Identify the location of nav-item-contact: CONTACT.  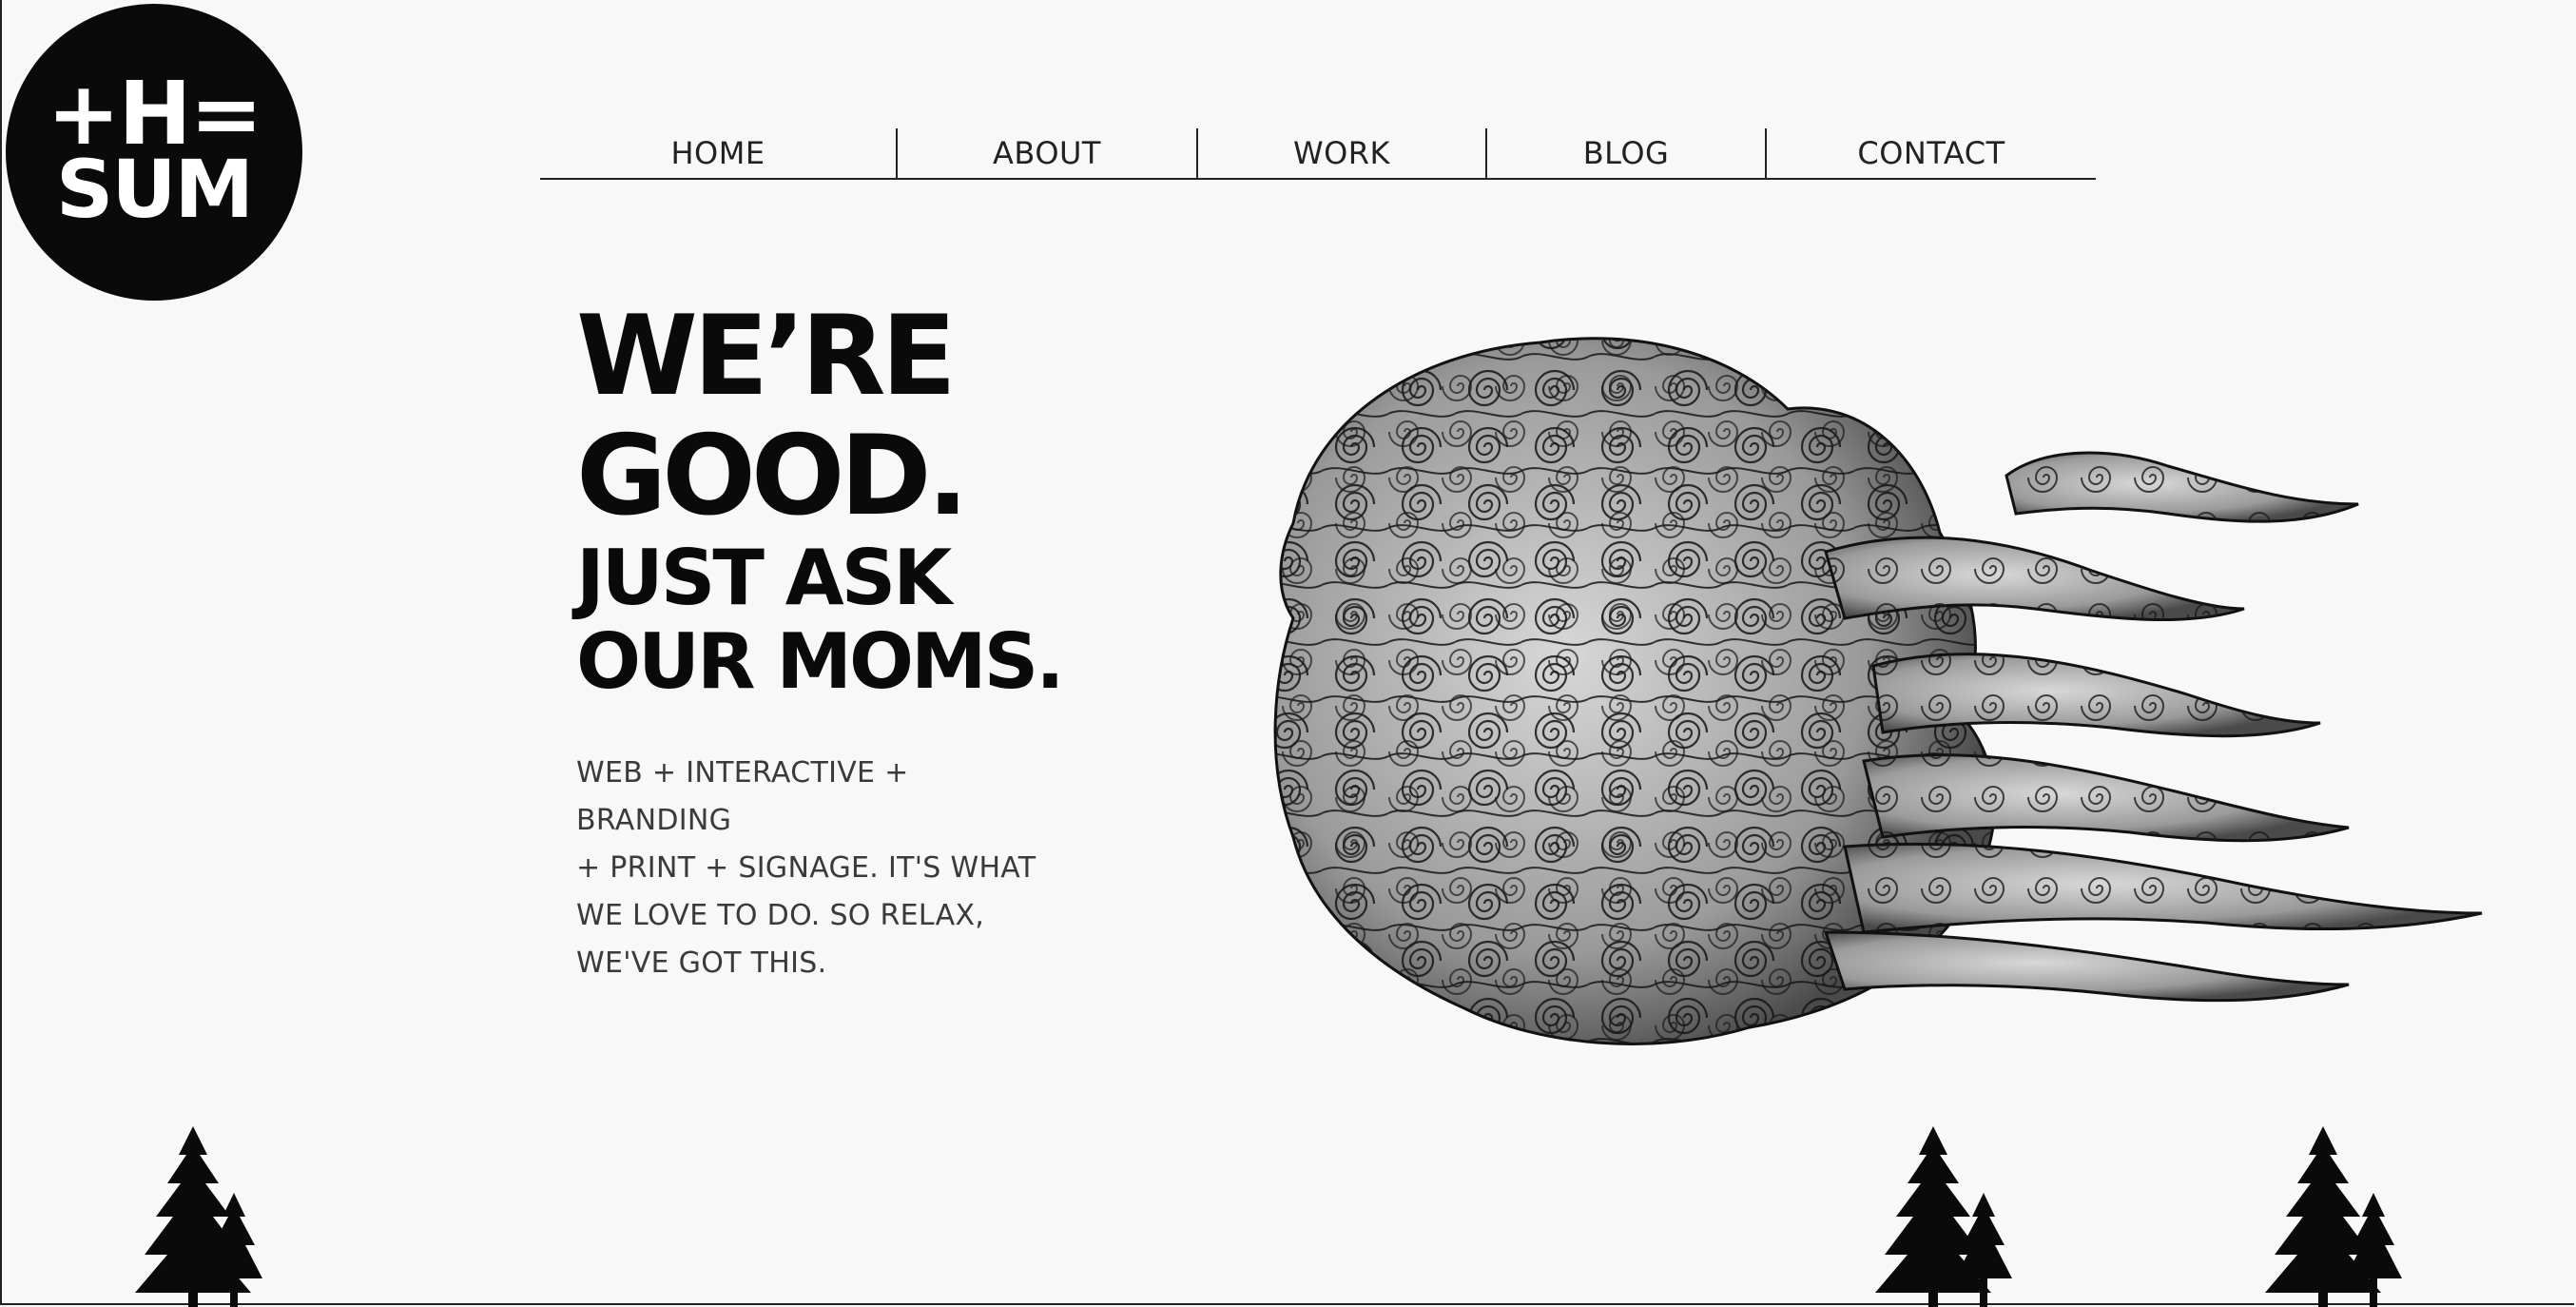
(1931, 153).